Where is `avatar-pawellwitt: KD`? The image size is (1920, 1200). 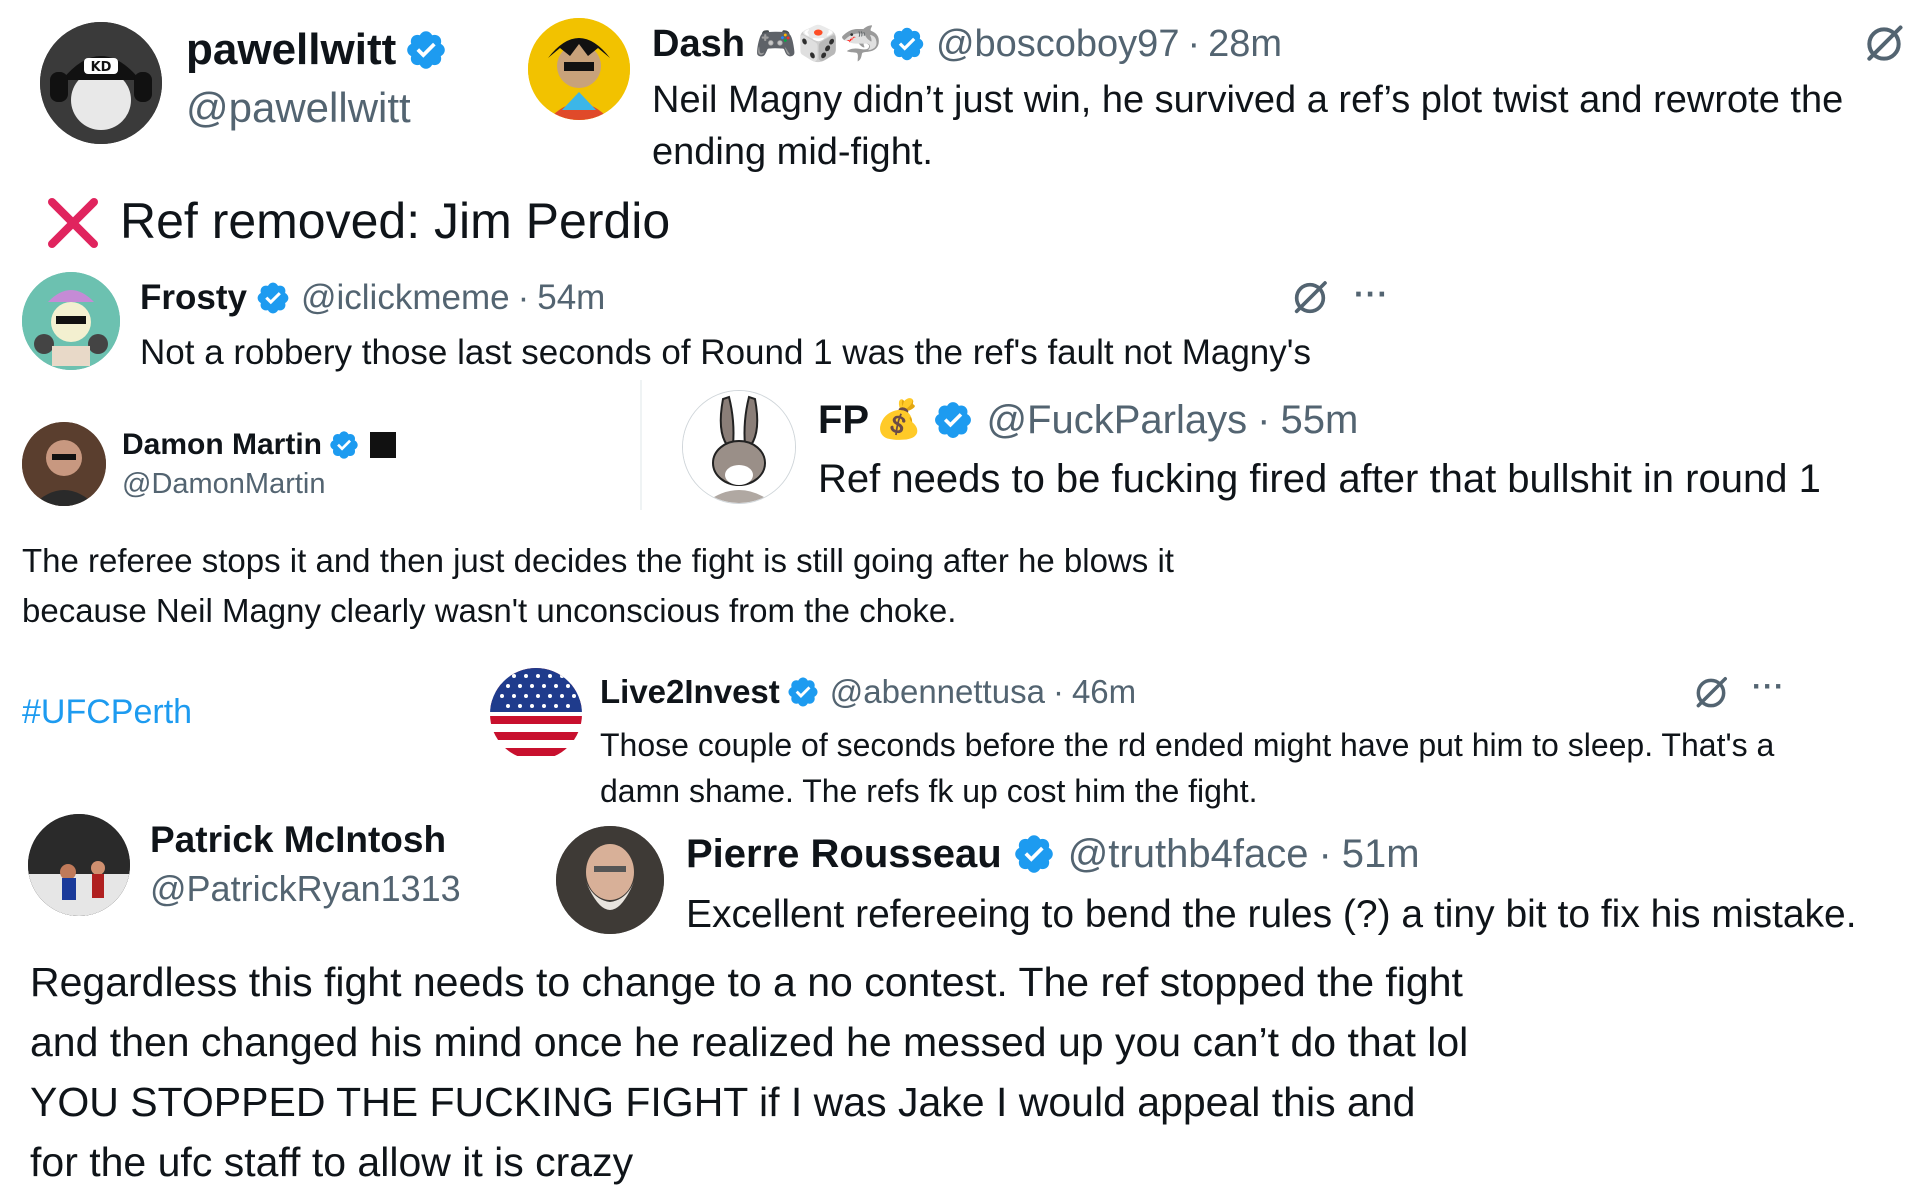 avatar-pawellwitt: KD is located at coordinates (101, 83).